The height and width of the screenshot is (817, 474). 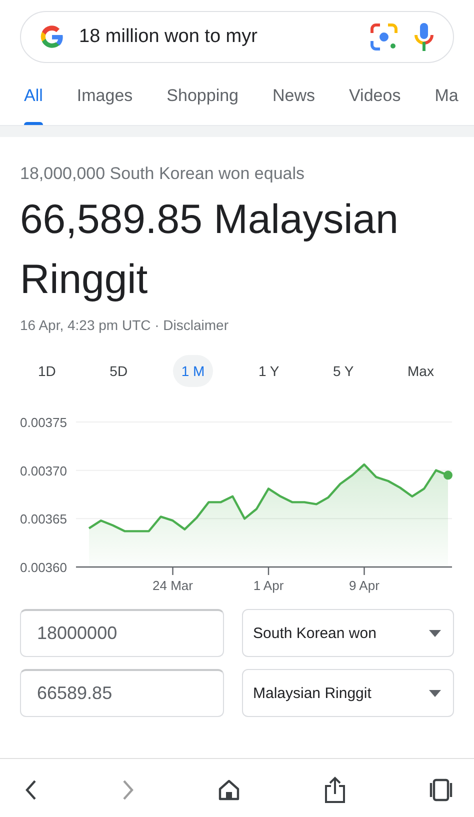 I want to click on axis-label: 1 Apr, so click(x=268, y=585).